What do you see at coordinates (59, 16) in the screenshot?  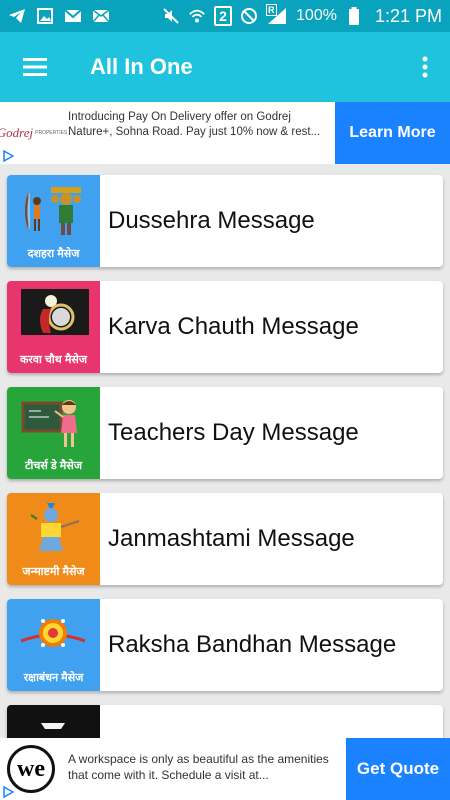 I see `notification-icons` at bounding box center [59, 16].